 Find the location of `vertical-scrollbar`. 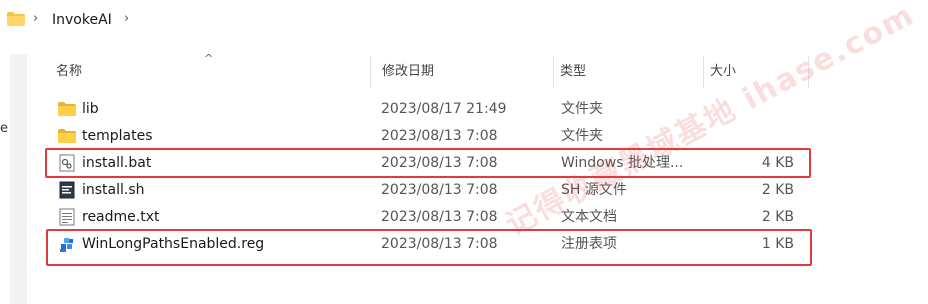

vertical-scrollbar is located at coordinates (925, 179).